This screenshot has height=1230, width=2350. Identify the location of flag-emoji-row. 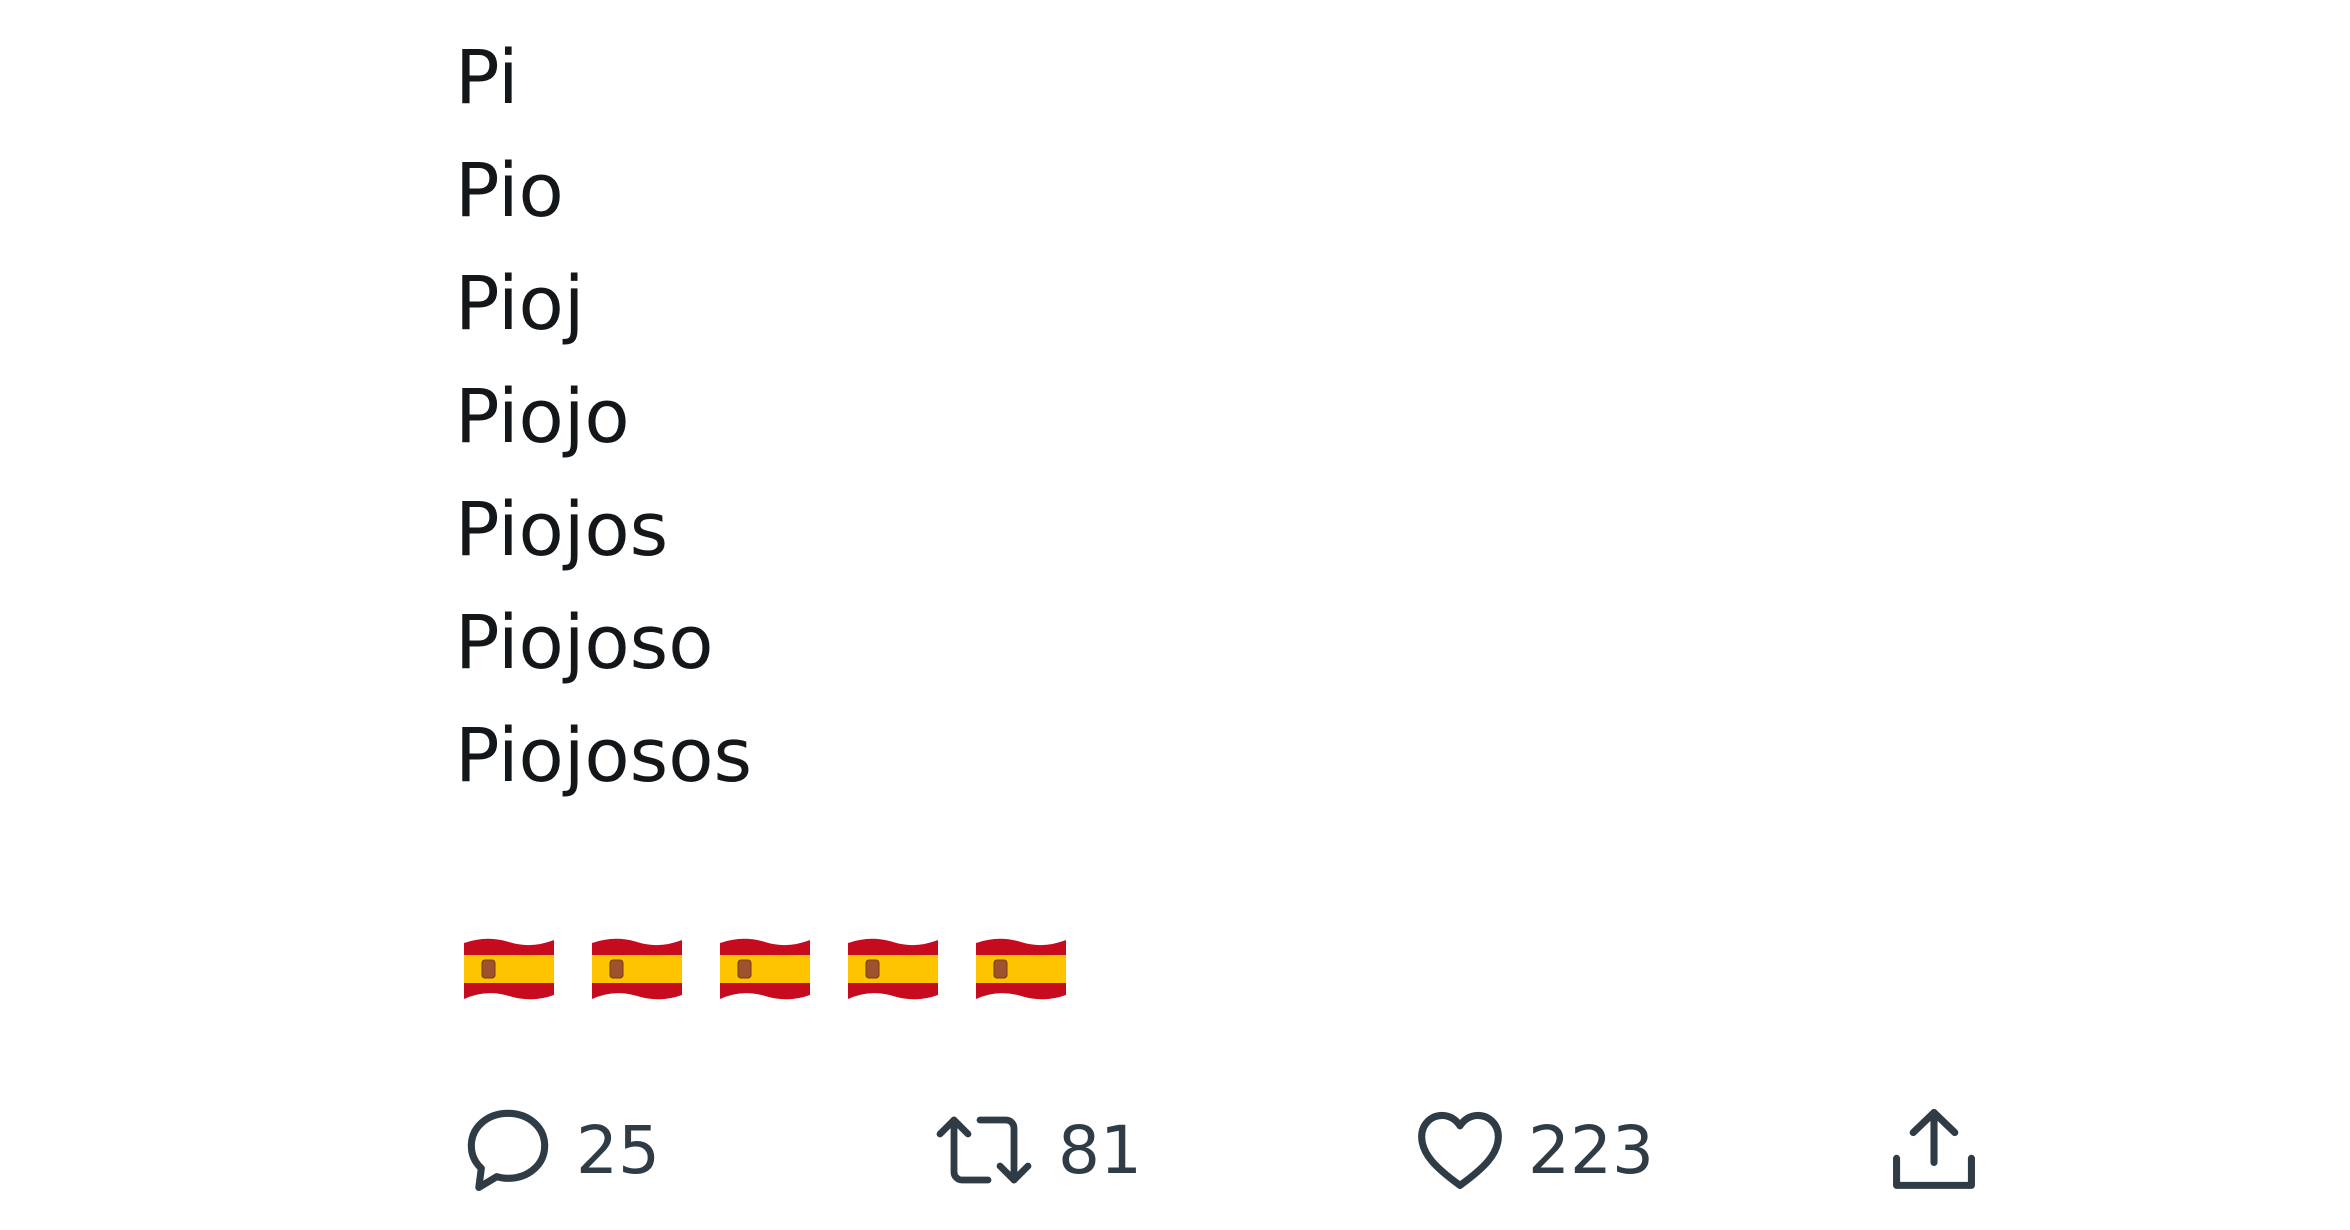
(765, 973).